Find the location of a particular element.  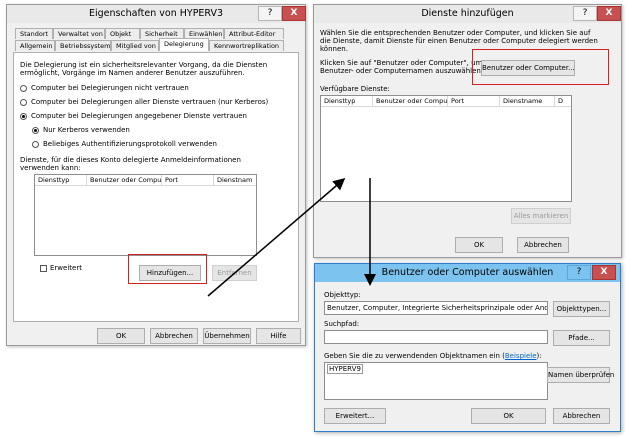

radio-kerberos-only-label: Nur Kerberos verwenden is located at coordinates (86, 130).